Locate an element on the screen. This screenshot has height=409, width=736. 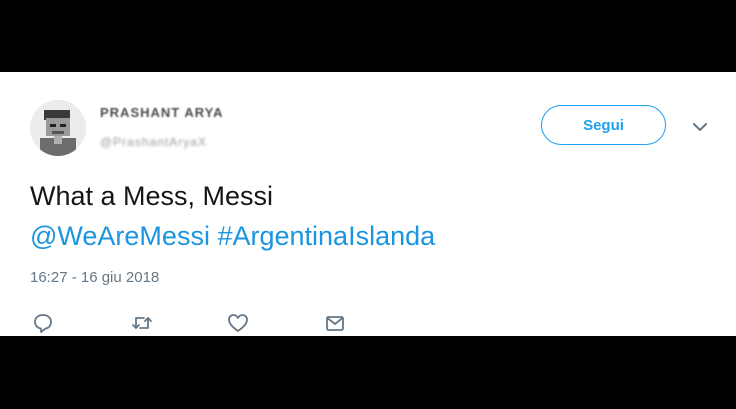
direct-message-icon is located at coordinates (335, 323).